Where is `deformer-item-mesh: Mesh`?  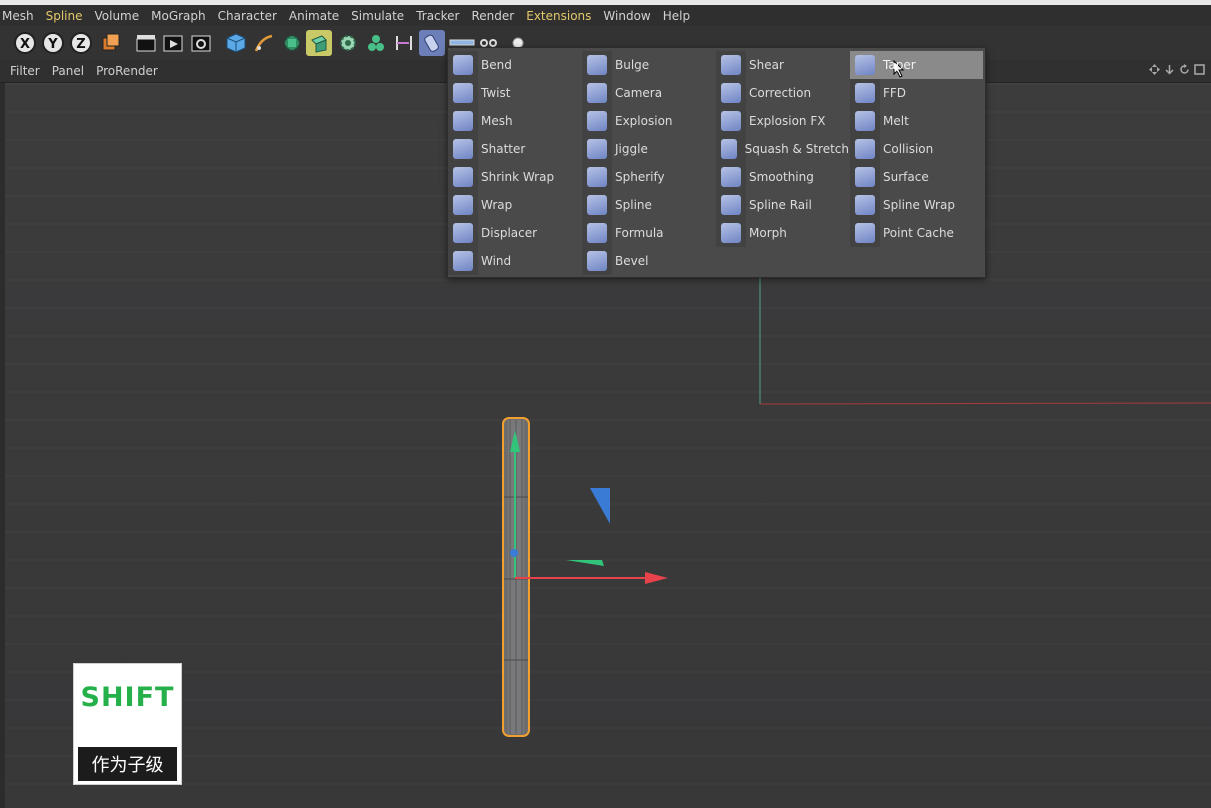 deformer-item-mesh: Mesh is located at coordinates (514, 121).